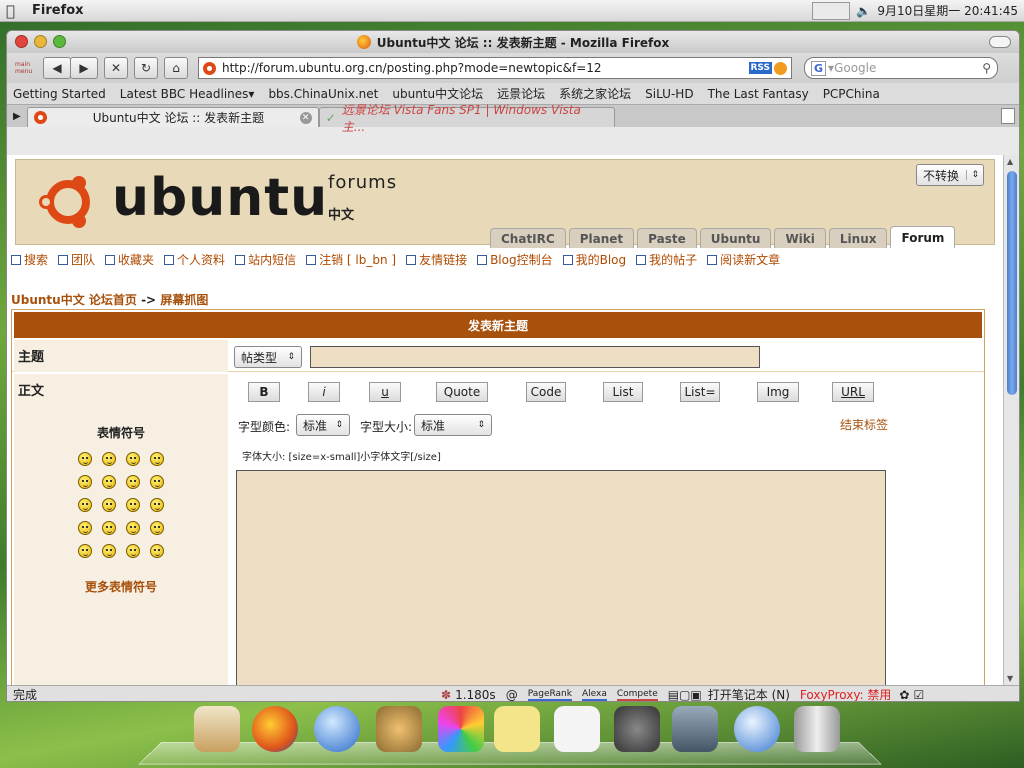  What do you see at coordinates (275, 729) in the screenshot?
I see `firefox-dock-icon` at bounding box center [275, 729].